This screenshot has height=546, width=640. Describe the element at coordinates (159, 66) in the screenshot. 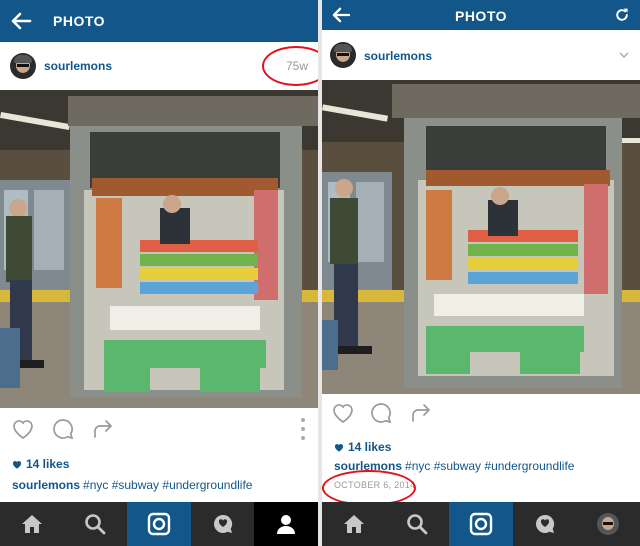

I see `post-header: sourlemons 75w` at that location.